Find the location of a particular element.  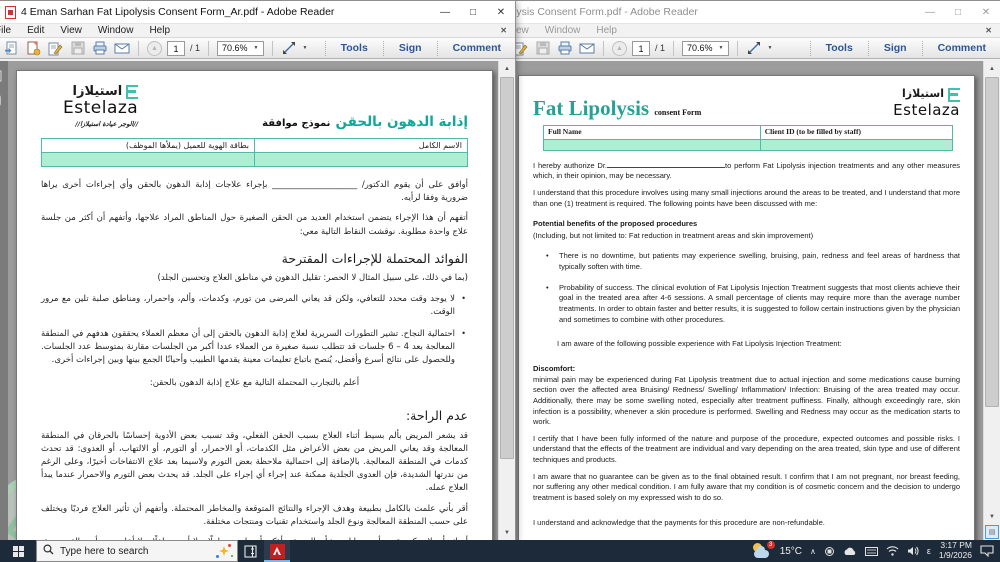

clock: 3:17 PM 1/9/2026 is located at coordinates (955, 550).